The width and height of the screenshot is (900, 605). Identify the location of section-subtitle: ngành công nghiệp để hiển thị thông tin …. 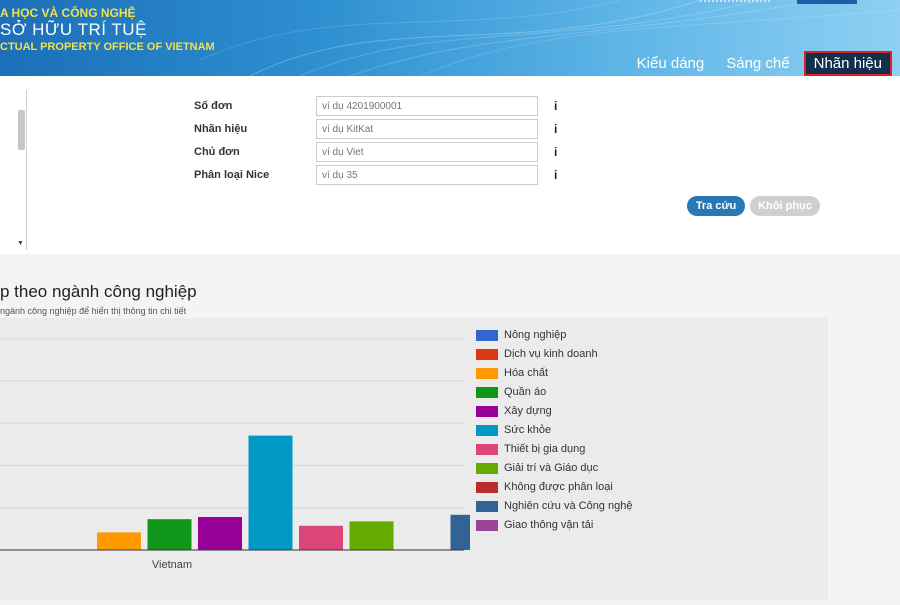
(93, 311).